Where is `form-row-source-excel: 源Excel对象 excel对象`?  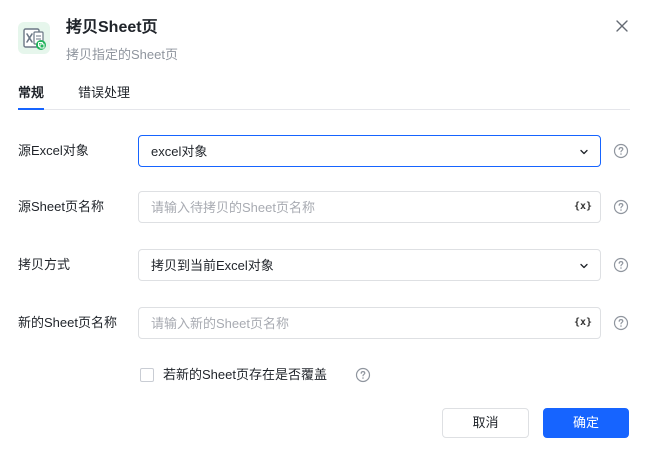
form-row-source-excel: 源Excel对象 excel对象 is located at coordinates (324, 151).